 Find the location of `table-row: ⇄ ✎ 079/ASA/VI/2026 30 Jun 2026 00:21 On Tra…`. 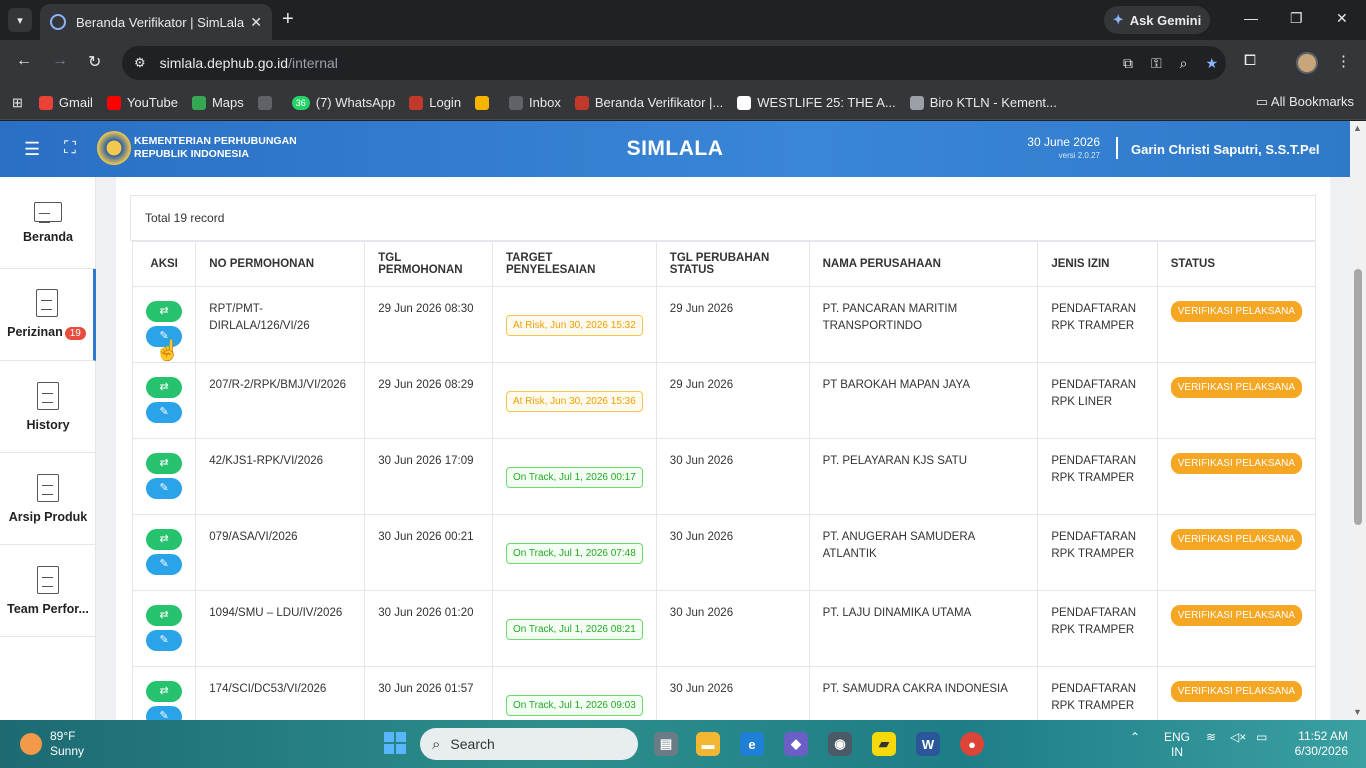

table-row: ⇄ ✎ 079/ASA/VI/2026 30 Jun 2026 00:21 On Tra… is located at coordinates (724, 552).